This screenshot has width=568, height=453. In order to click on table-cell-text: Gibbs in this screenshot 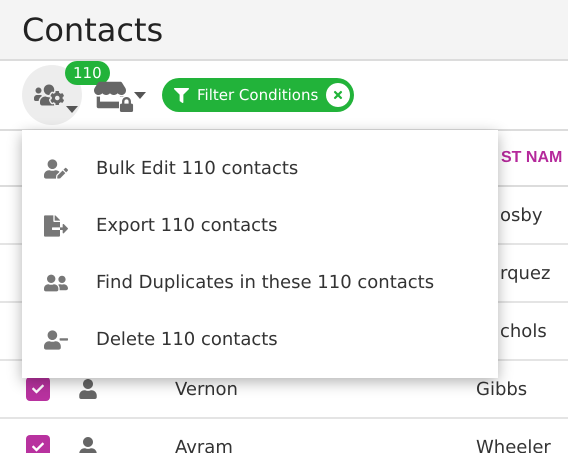, I will do `click(502, 390)`.